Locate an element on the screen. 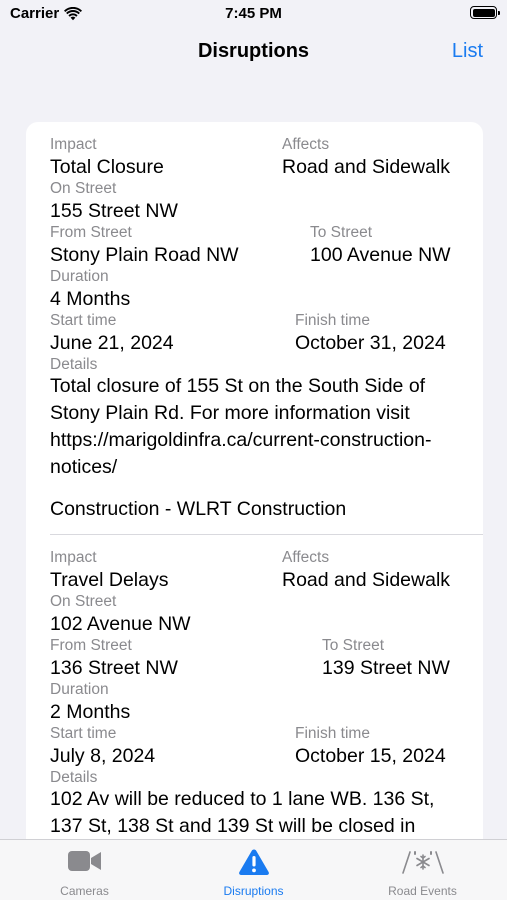 The image size is (507, 900). status-time: 7:45 PM is located at coordinates (253, 13).